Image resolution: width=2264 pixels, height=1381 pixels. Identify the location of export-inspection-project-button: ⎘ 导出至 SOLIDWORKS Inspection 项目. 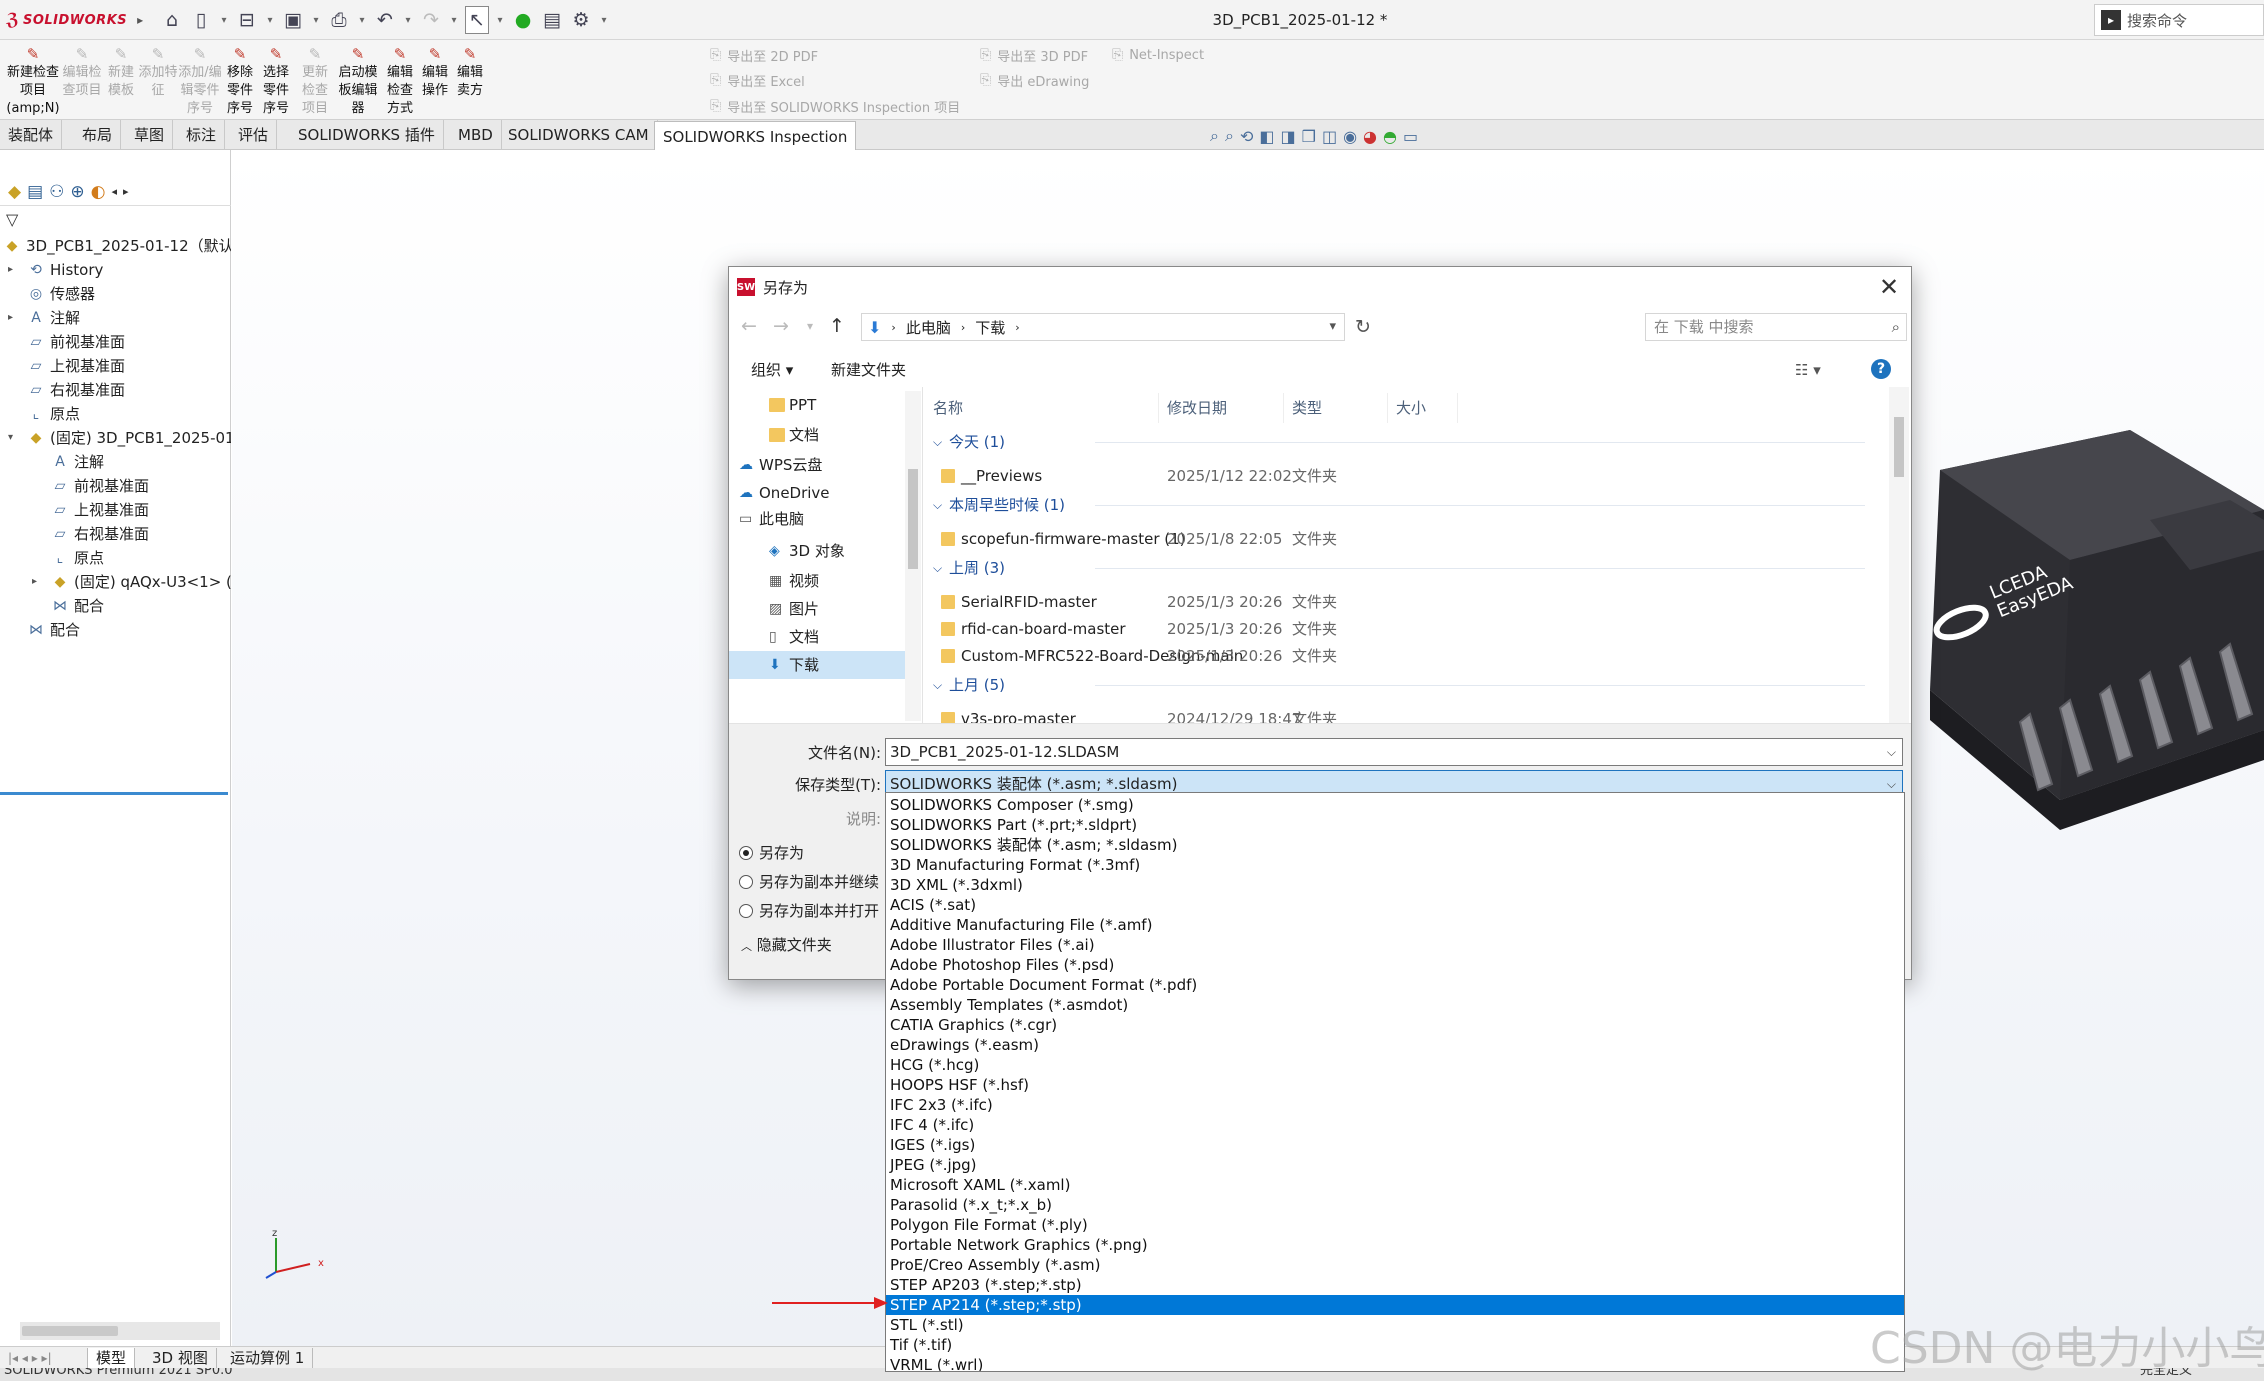
(835, 106).